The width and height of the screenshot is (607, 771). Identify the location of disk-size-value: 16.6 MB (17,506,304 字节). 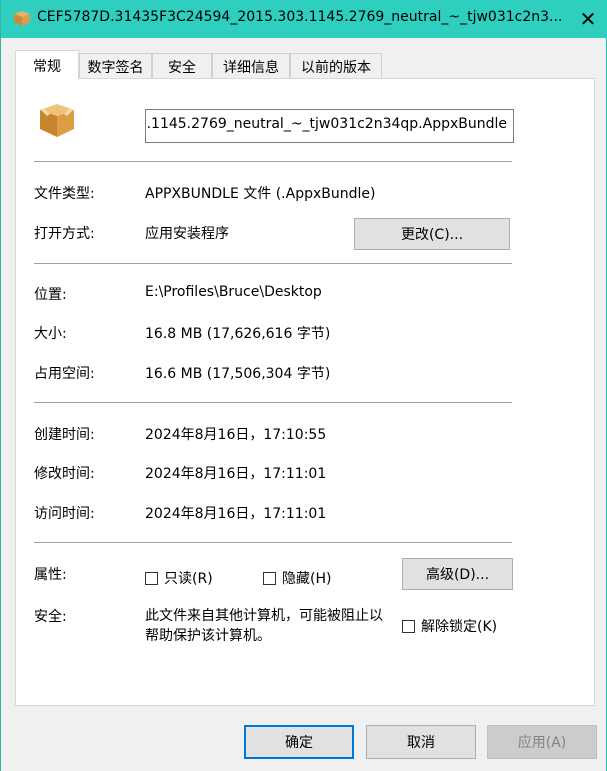
(238, 374).